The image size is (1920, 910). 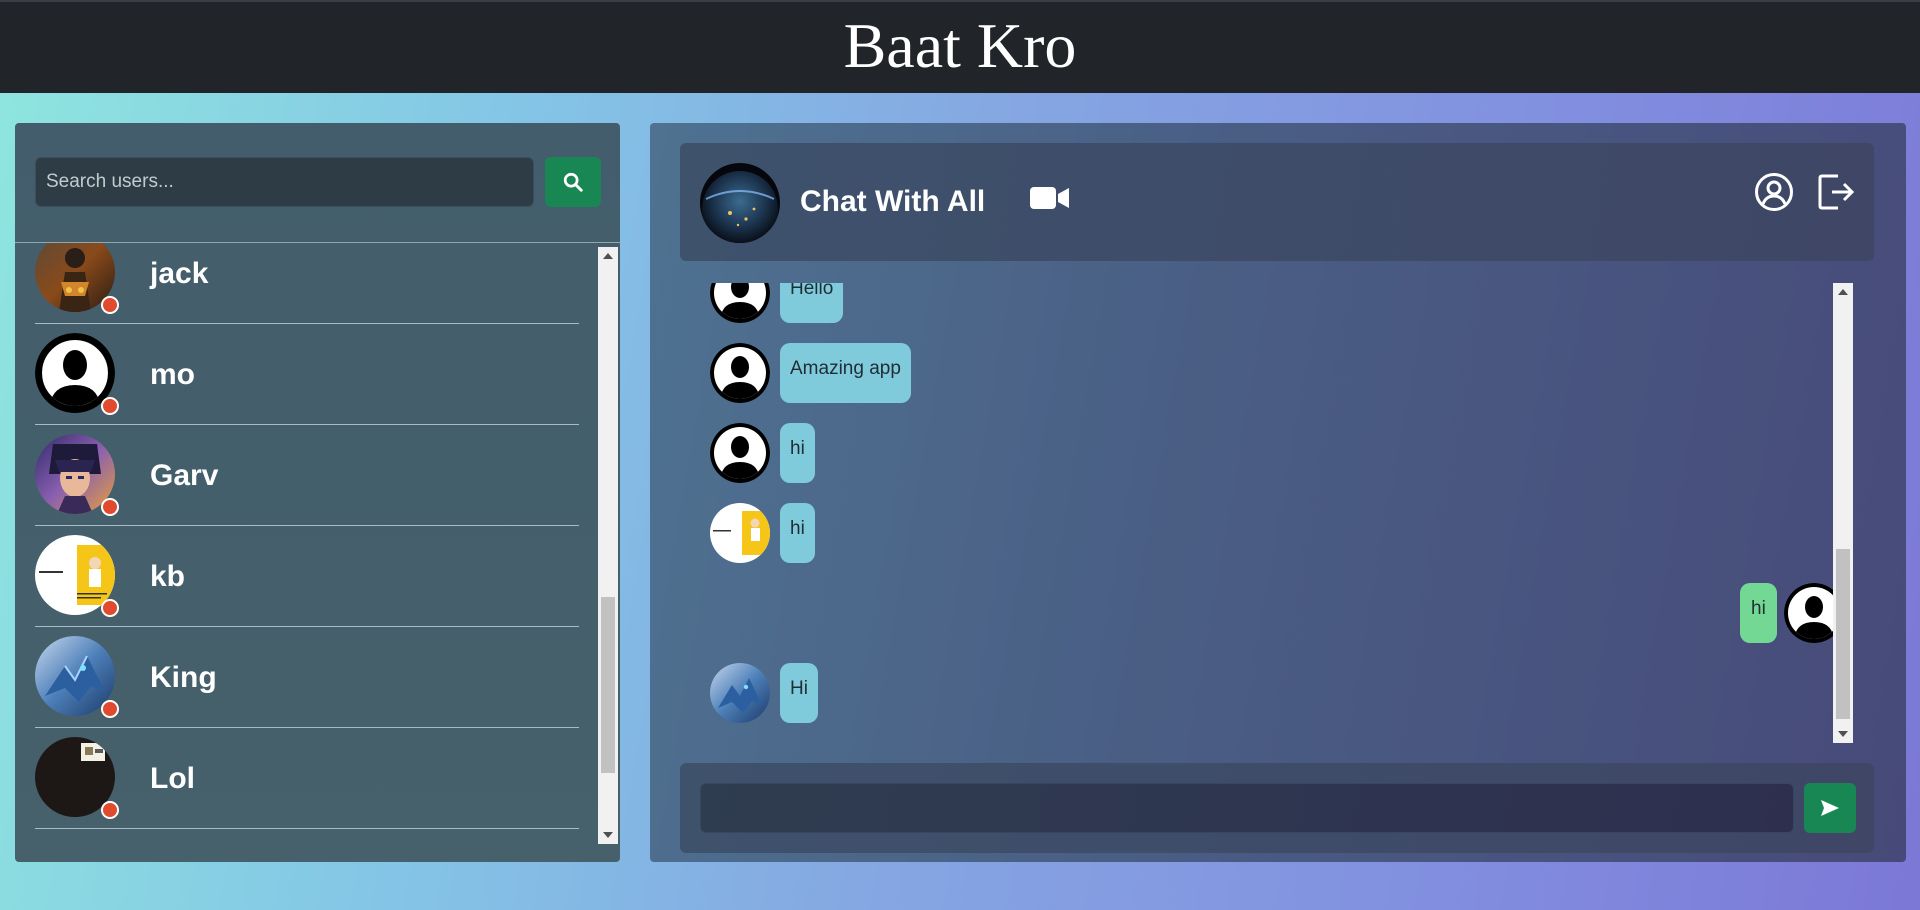 What do you see at coordinates (1758, 613) in the screenshot?
I see `message-bubble-outgoing: hi` at bounding box center [1758, 613].